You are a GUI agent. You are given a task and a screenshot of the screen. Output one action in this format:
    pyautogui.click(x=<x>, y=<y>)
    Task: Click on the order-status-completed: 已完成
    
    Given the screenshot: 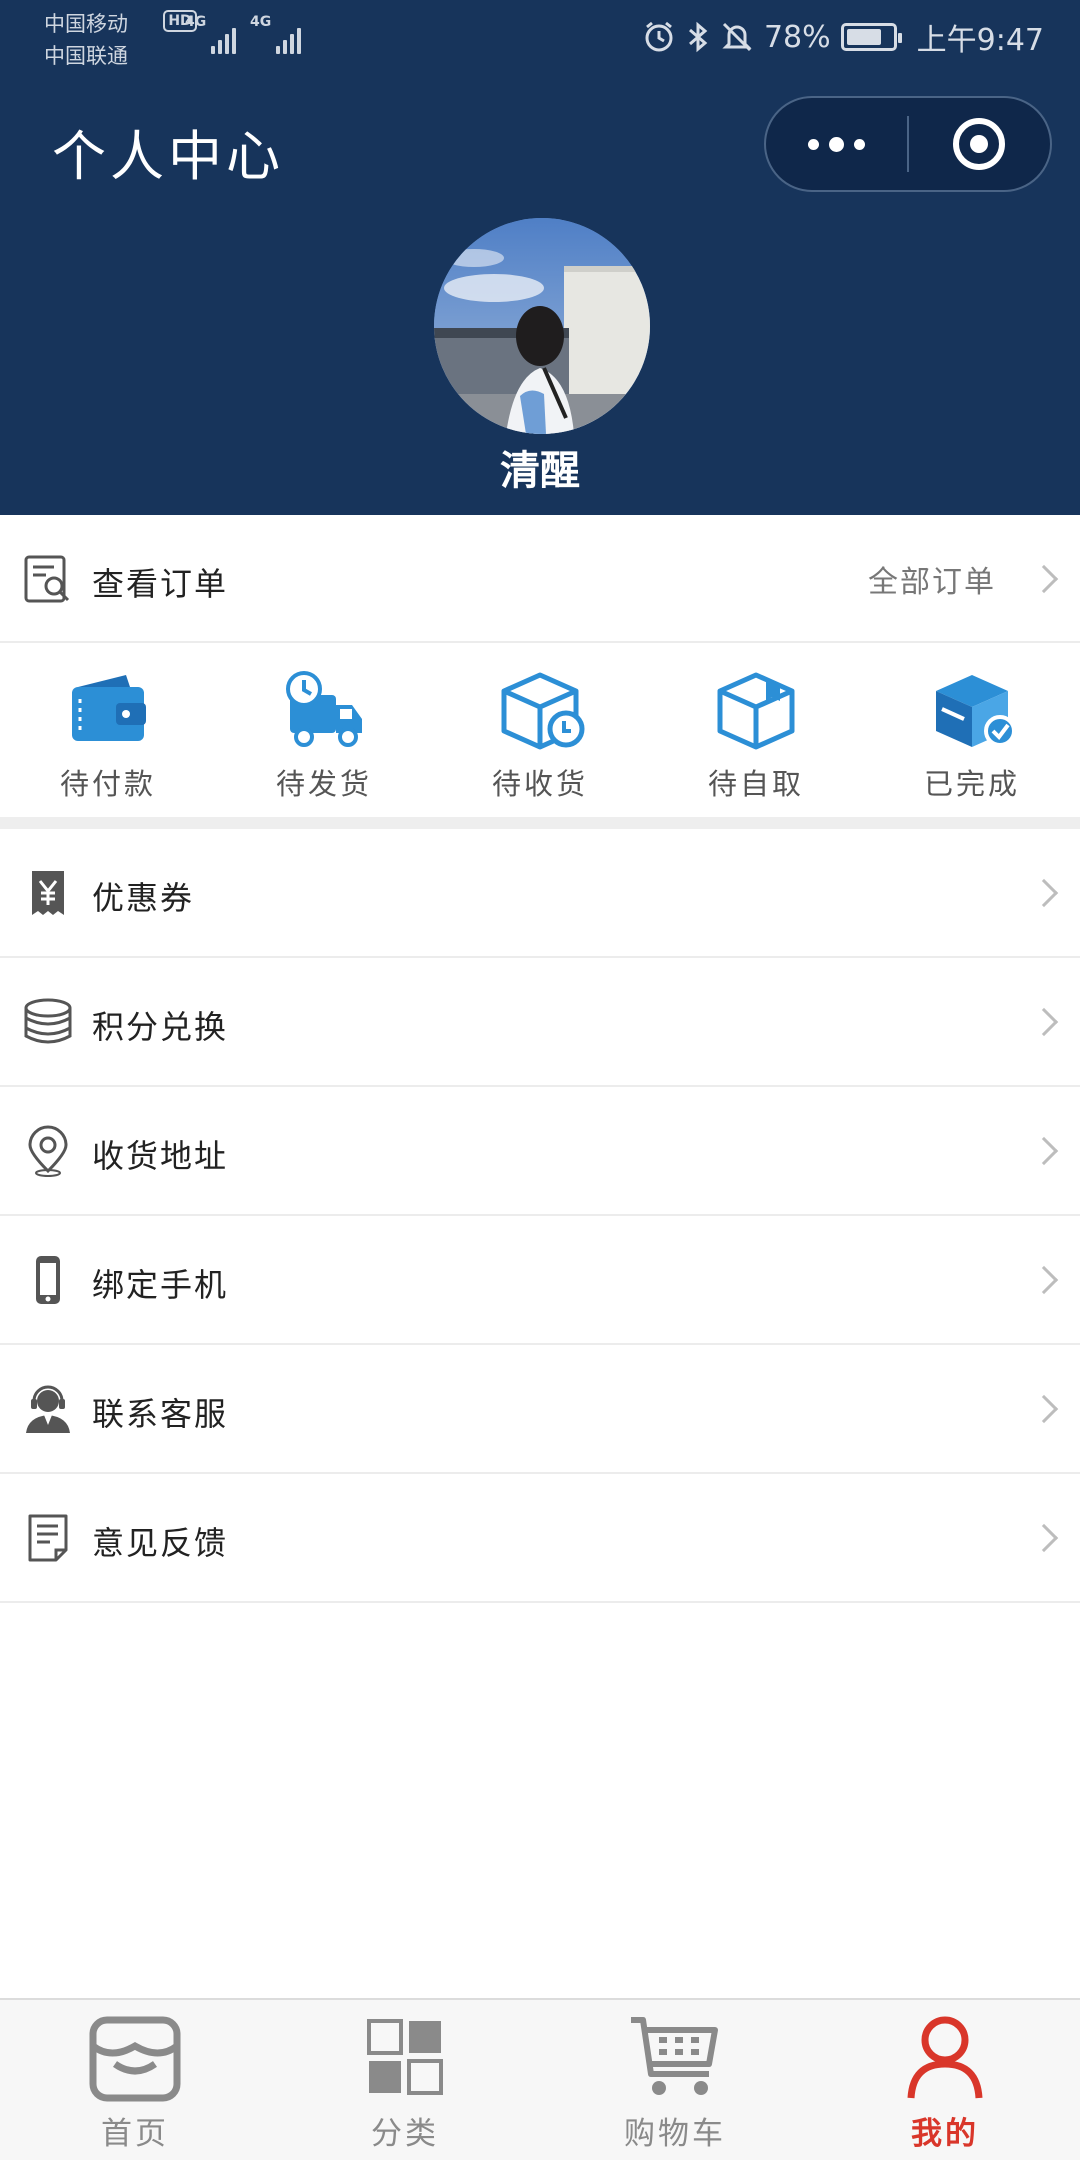 What is the action you would take?
    pyautogui.click(x=972, y=731)
    